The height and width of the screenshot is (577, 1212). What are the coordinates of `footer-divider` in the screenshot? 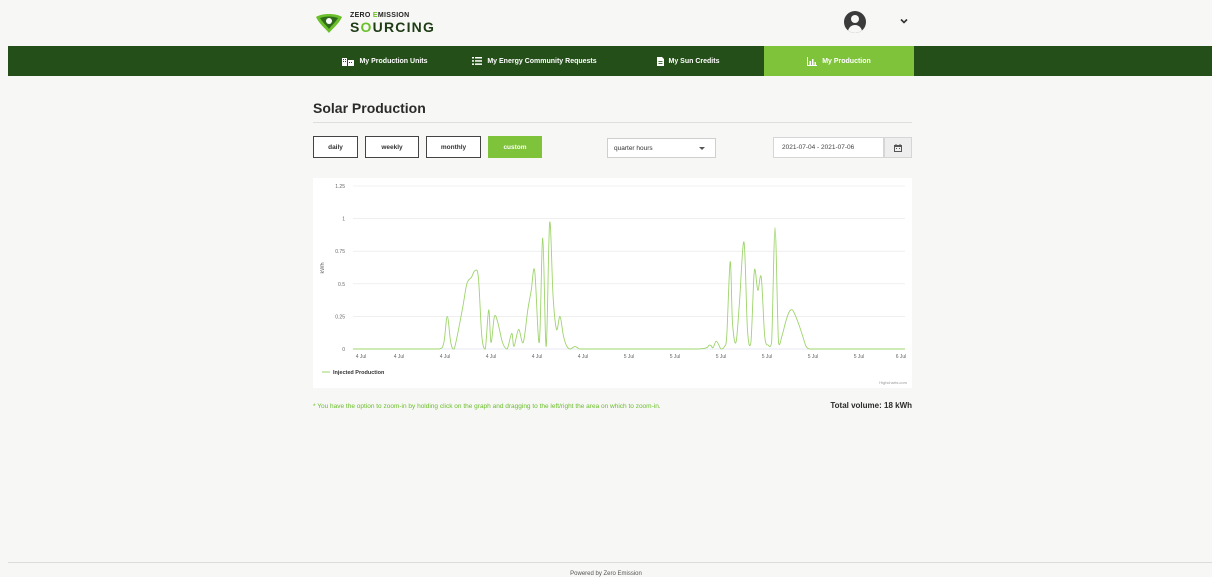 It's located at (610, 562).